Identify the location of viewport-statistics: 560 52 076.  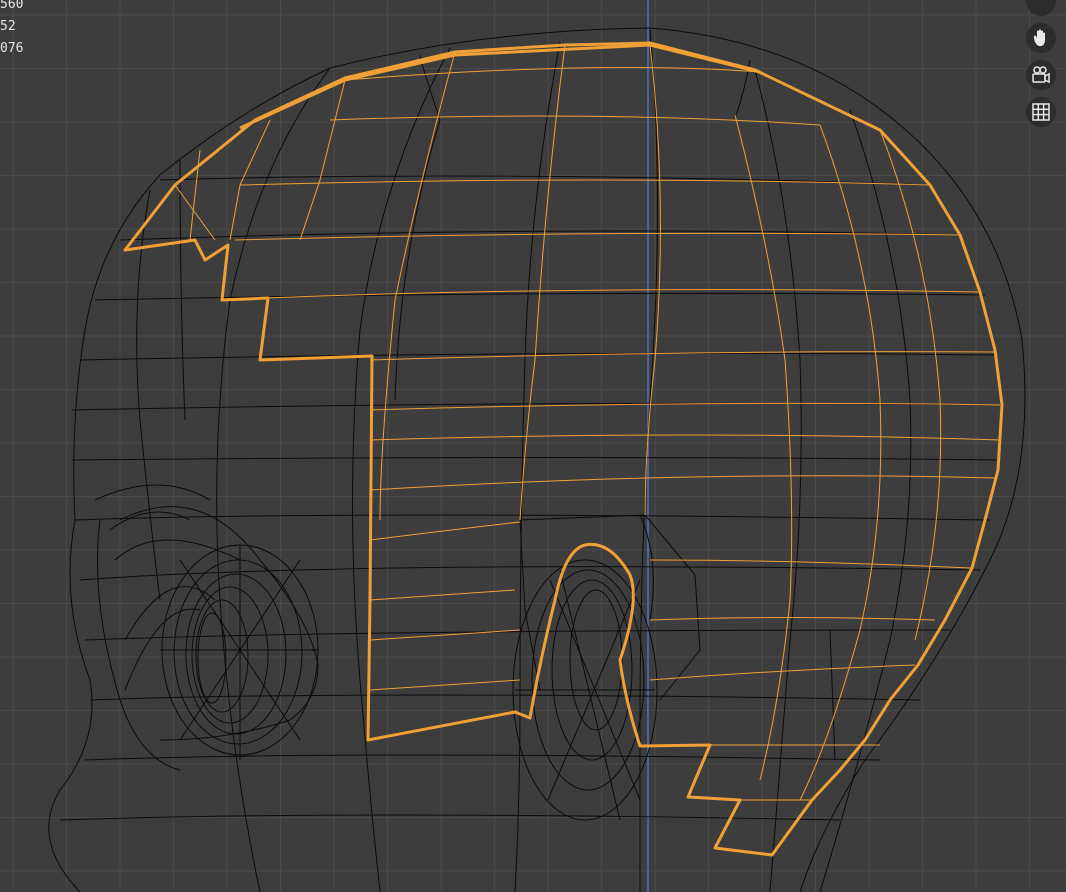
(11, 30).